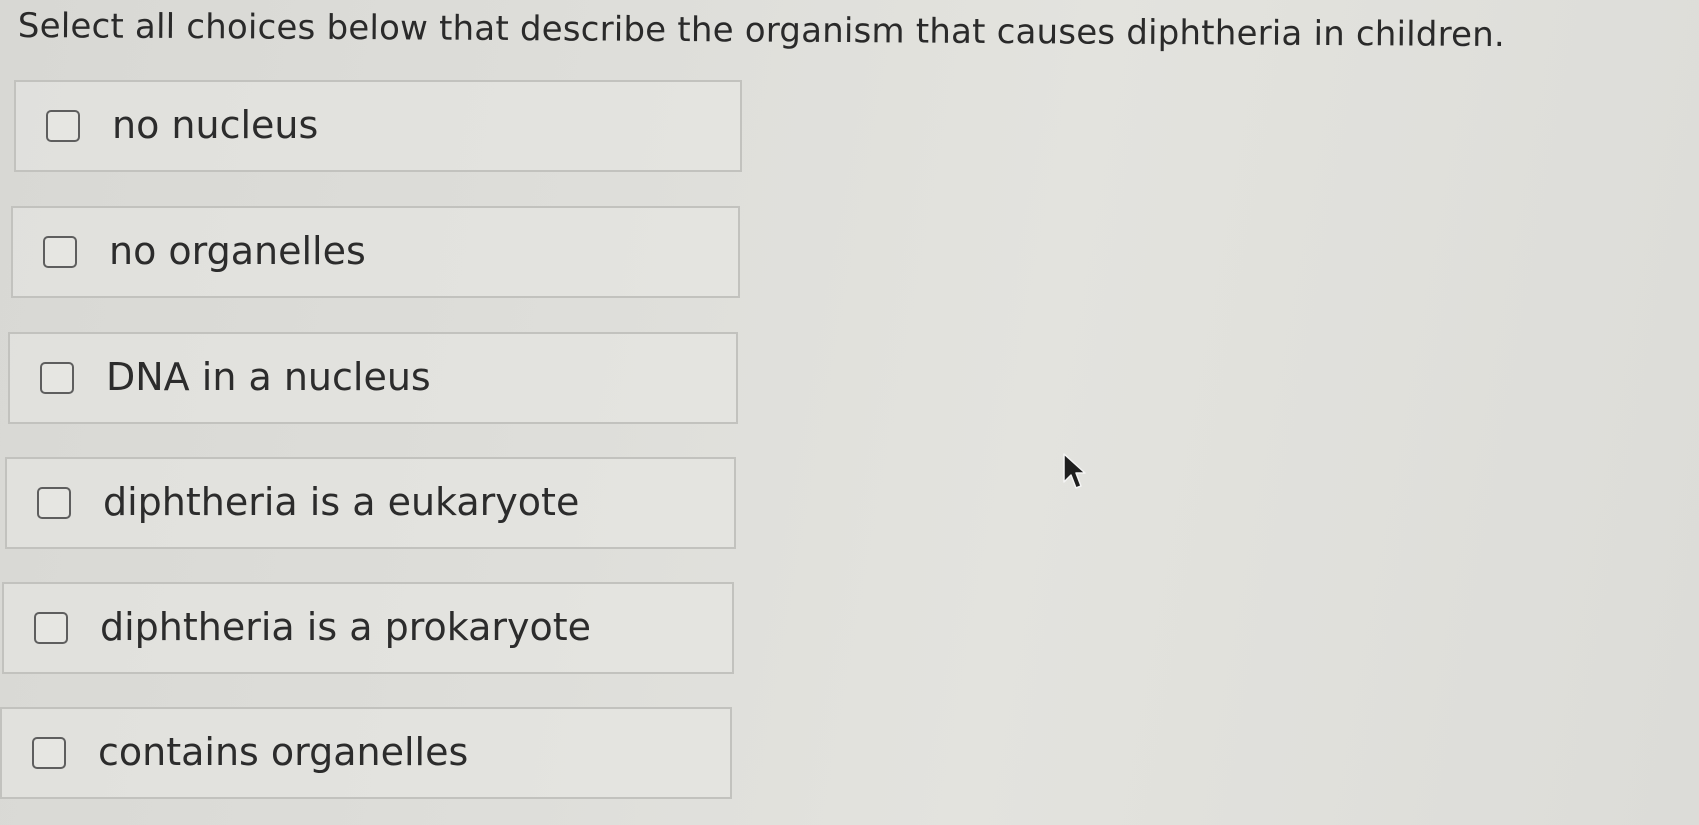  Describe the element at coordinates (1074, 471) in the screenshot. I see `mouse-pointer-icon` at that location.